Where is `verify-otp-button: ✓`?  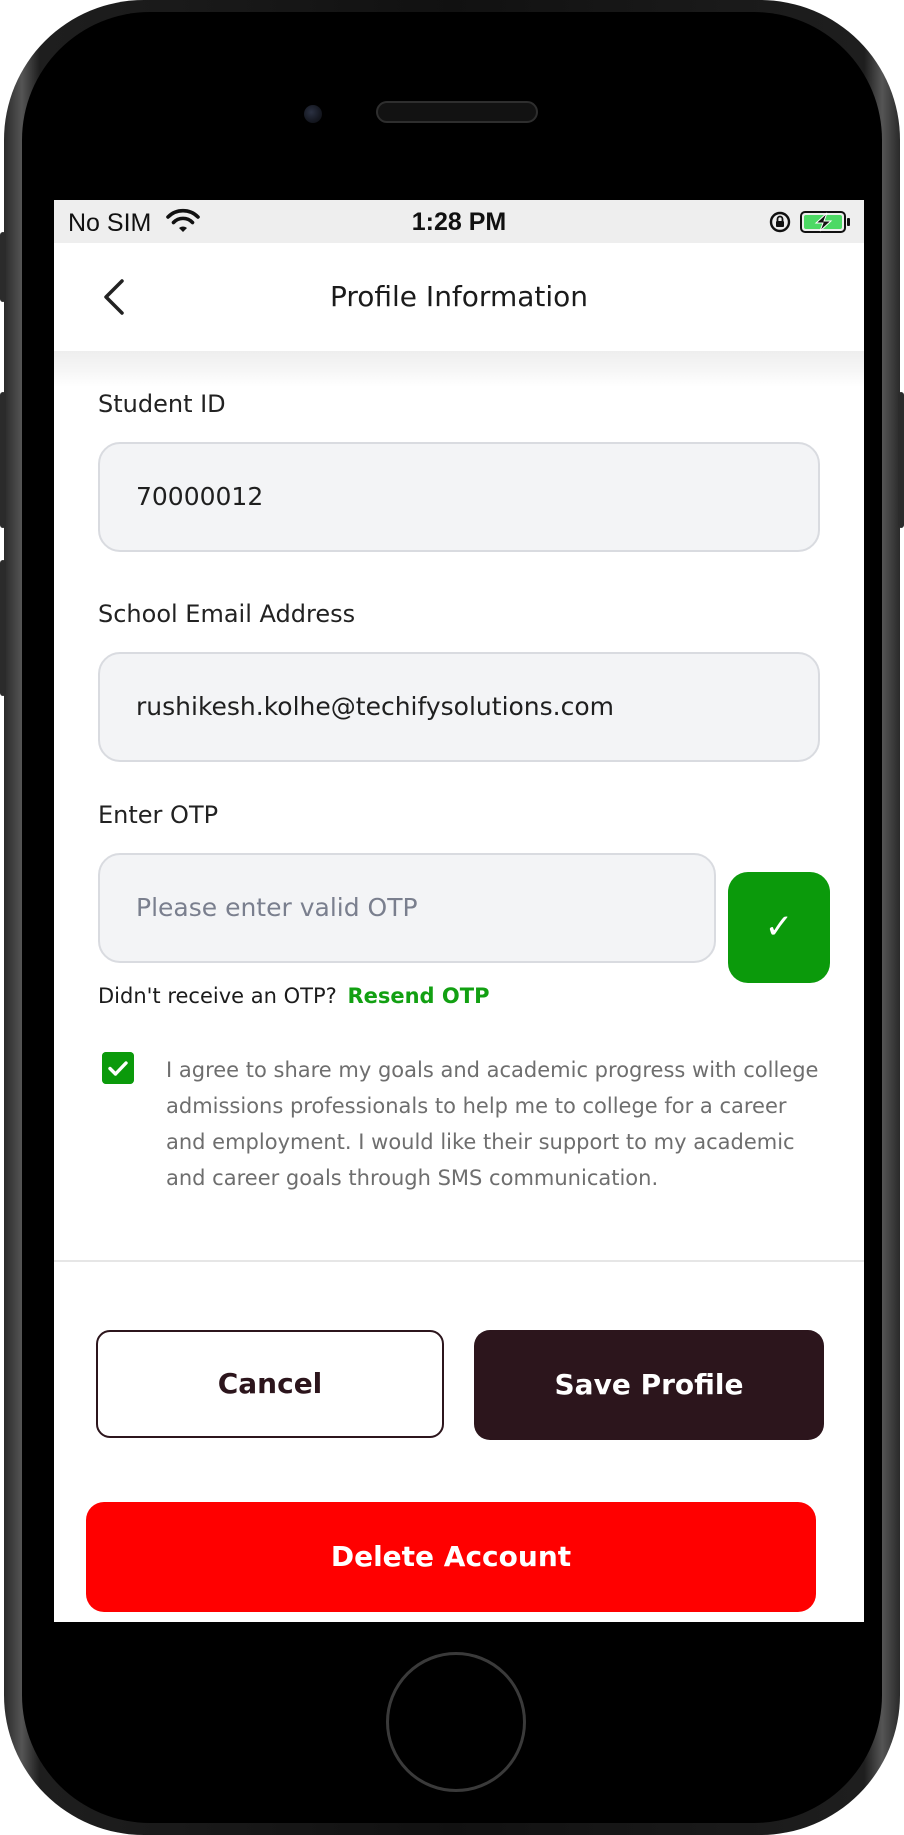
verify-otp-button: ✓ is located at coordinates (779, 927).